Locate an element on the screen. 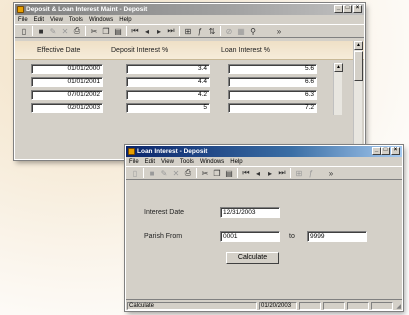 Image resolution: width=409 pixels, height=315 pixels. sort-icon: ⇅ is located at coordinates (212, 31).